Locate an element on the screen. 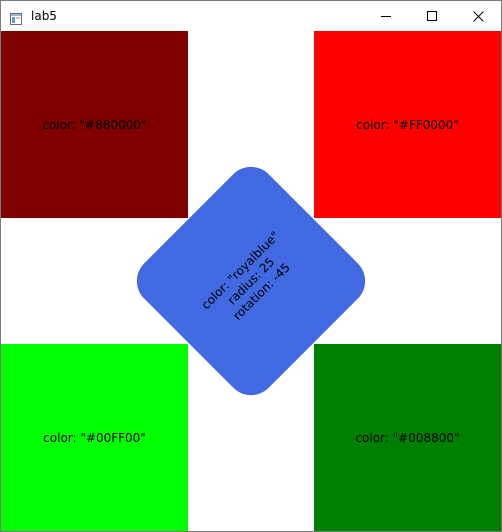 The image size is (502, 532). rect-label: color: "#880000" is located at coordinates (94, 124).